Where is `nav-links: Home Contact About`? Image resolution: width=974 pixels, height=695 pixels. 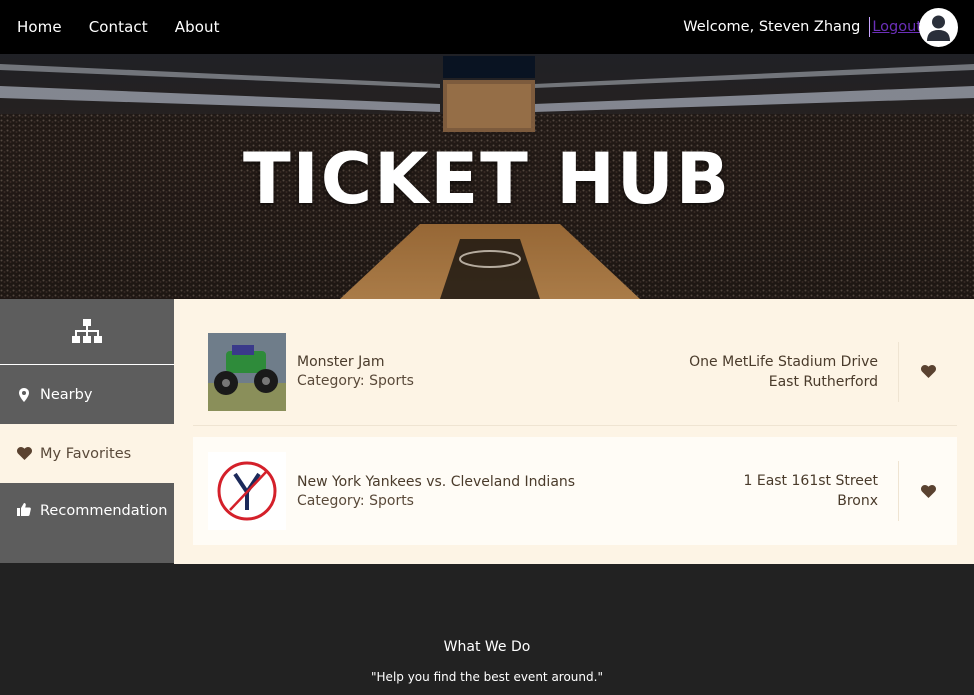
nav-links: Home Contact About is located at coordinates (110, 27).